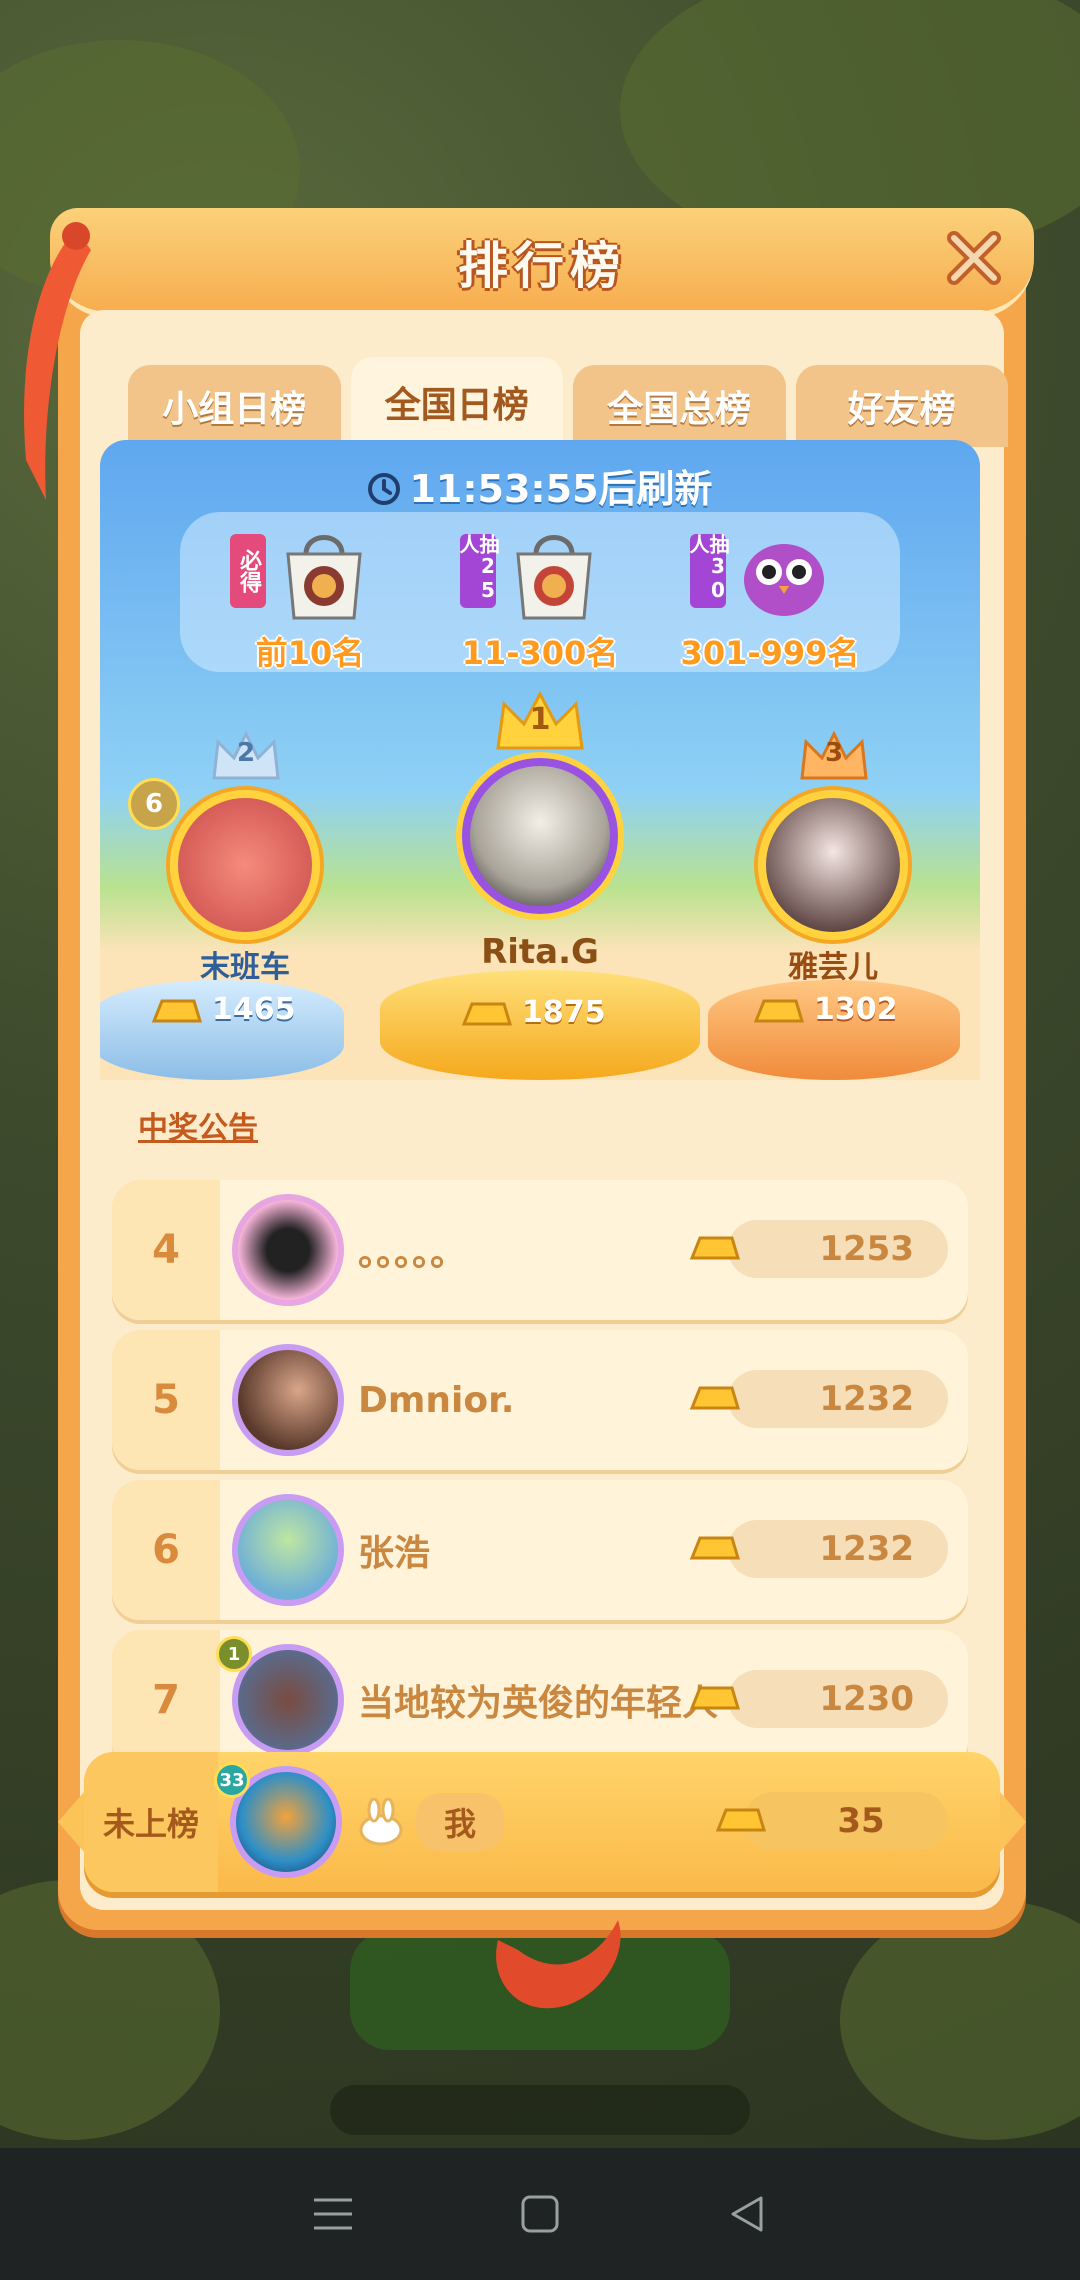  Describe the element at coordinates (166, 1700) in the screenshot. I see `rank-number: 7` at that location.